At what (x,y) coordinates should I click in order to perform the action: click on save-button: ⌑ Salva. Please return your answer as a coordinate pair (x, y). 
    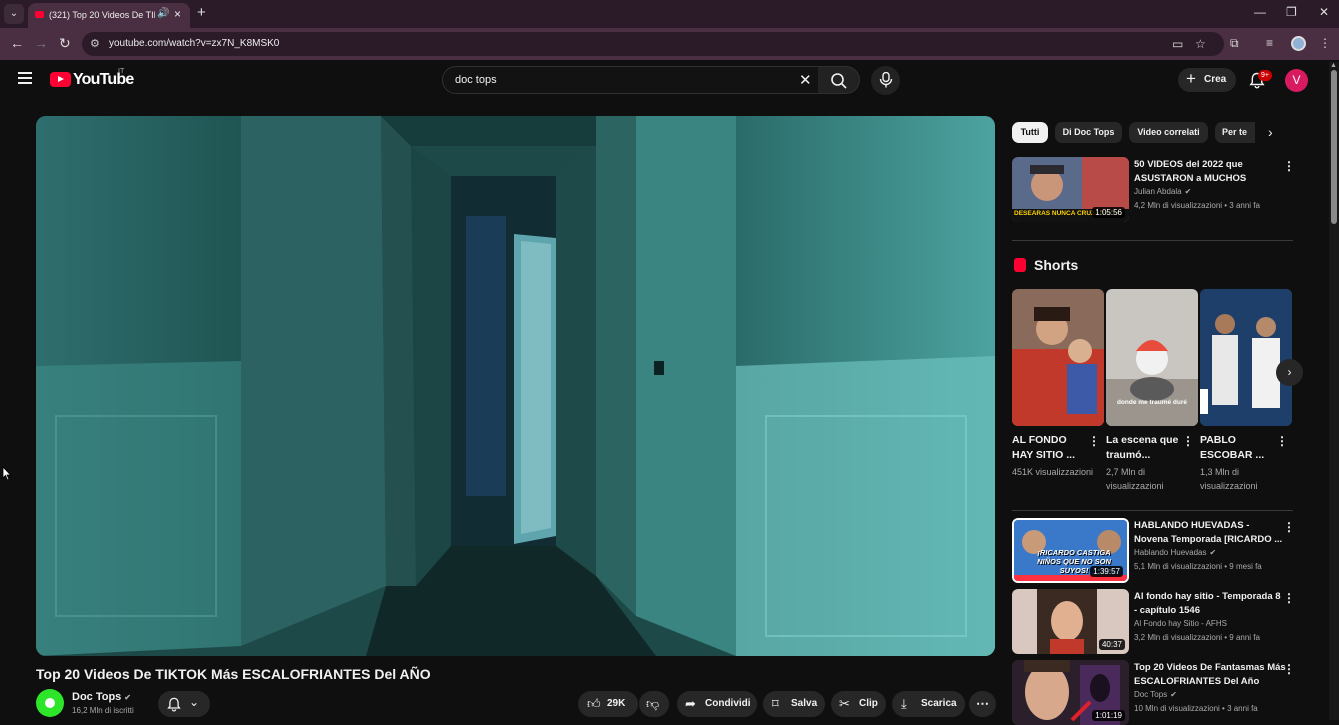
    Looking at the image, I should click on (794, 704).